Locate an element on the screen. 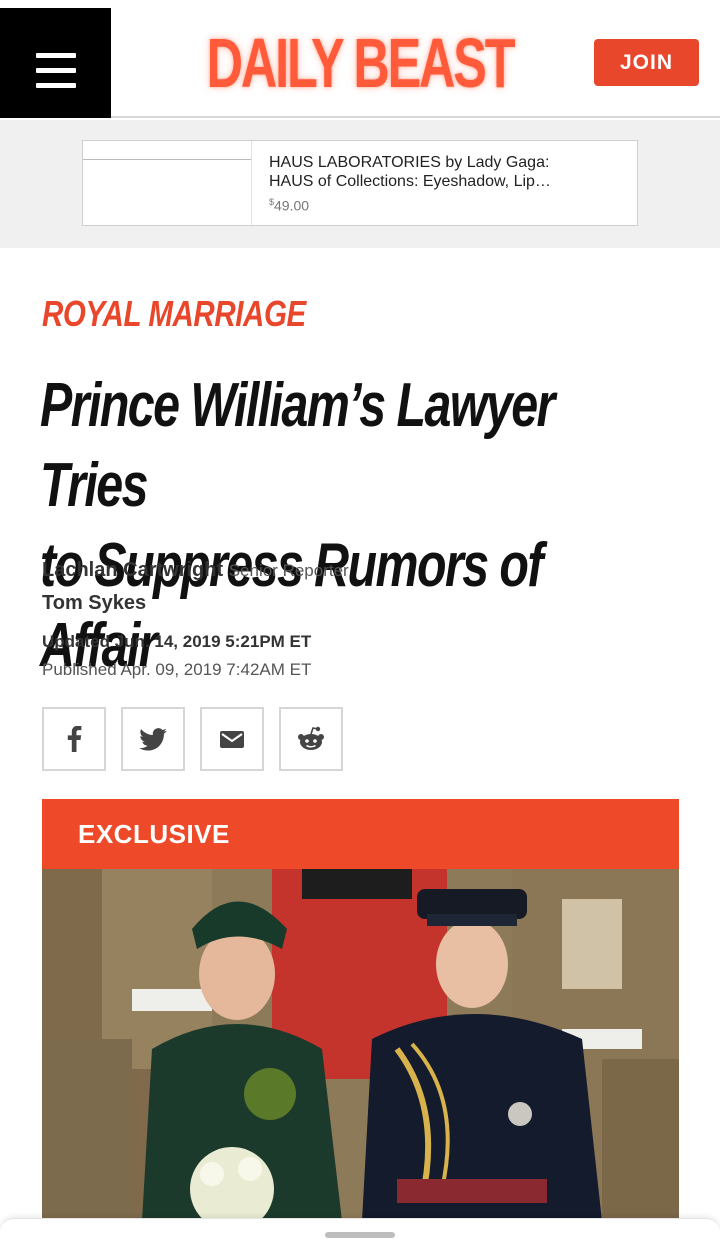  hamburger-menu-icon is located at coordinates (56, 55).